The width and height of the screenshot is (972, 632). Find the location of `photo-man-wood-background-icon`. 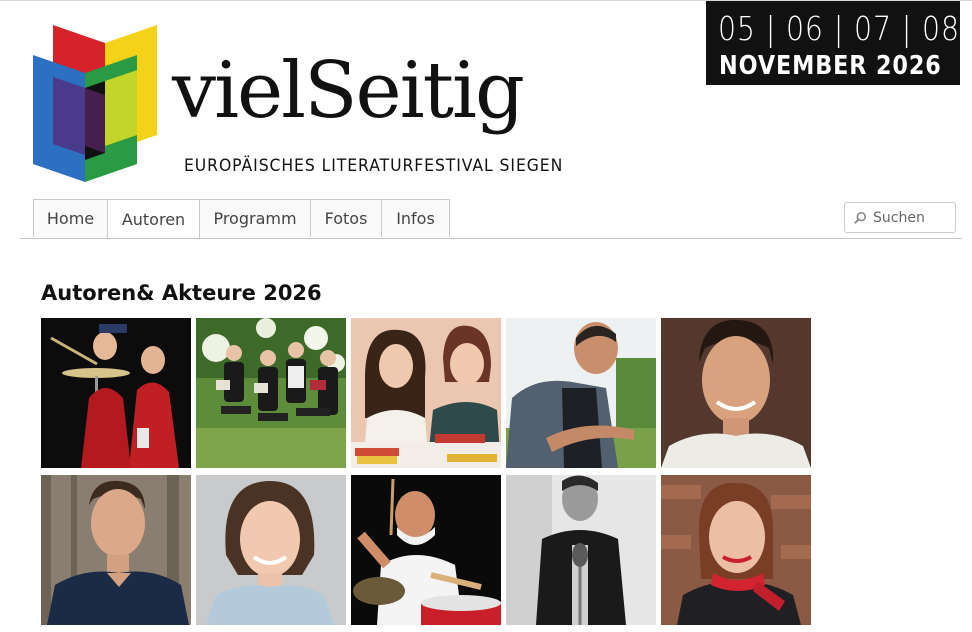

photo-man-wood-background-icon is located at coordinates (116, 550).